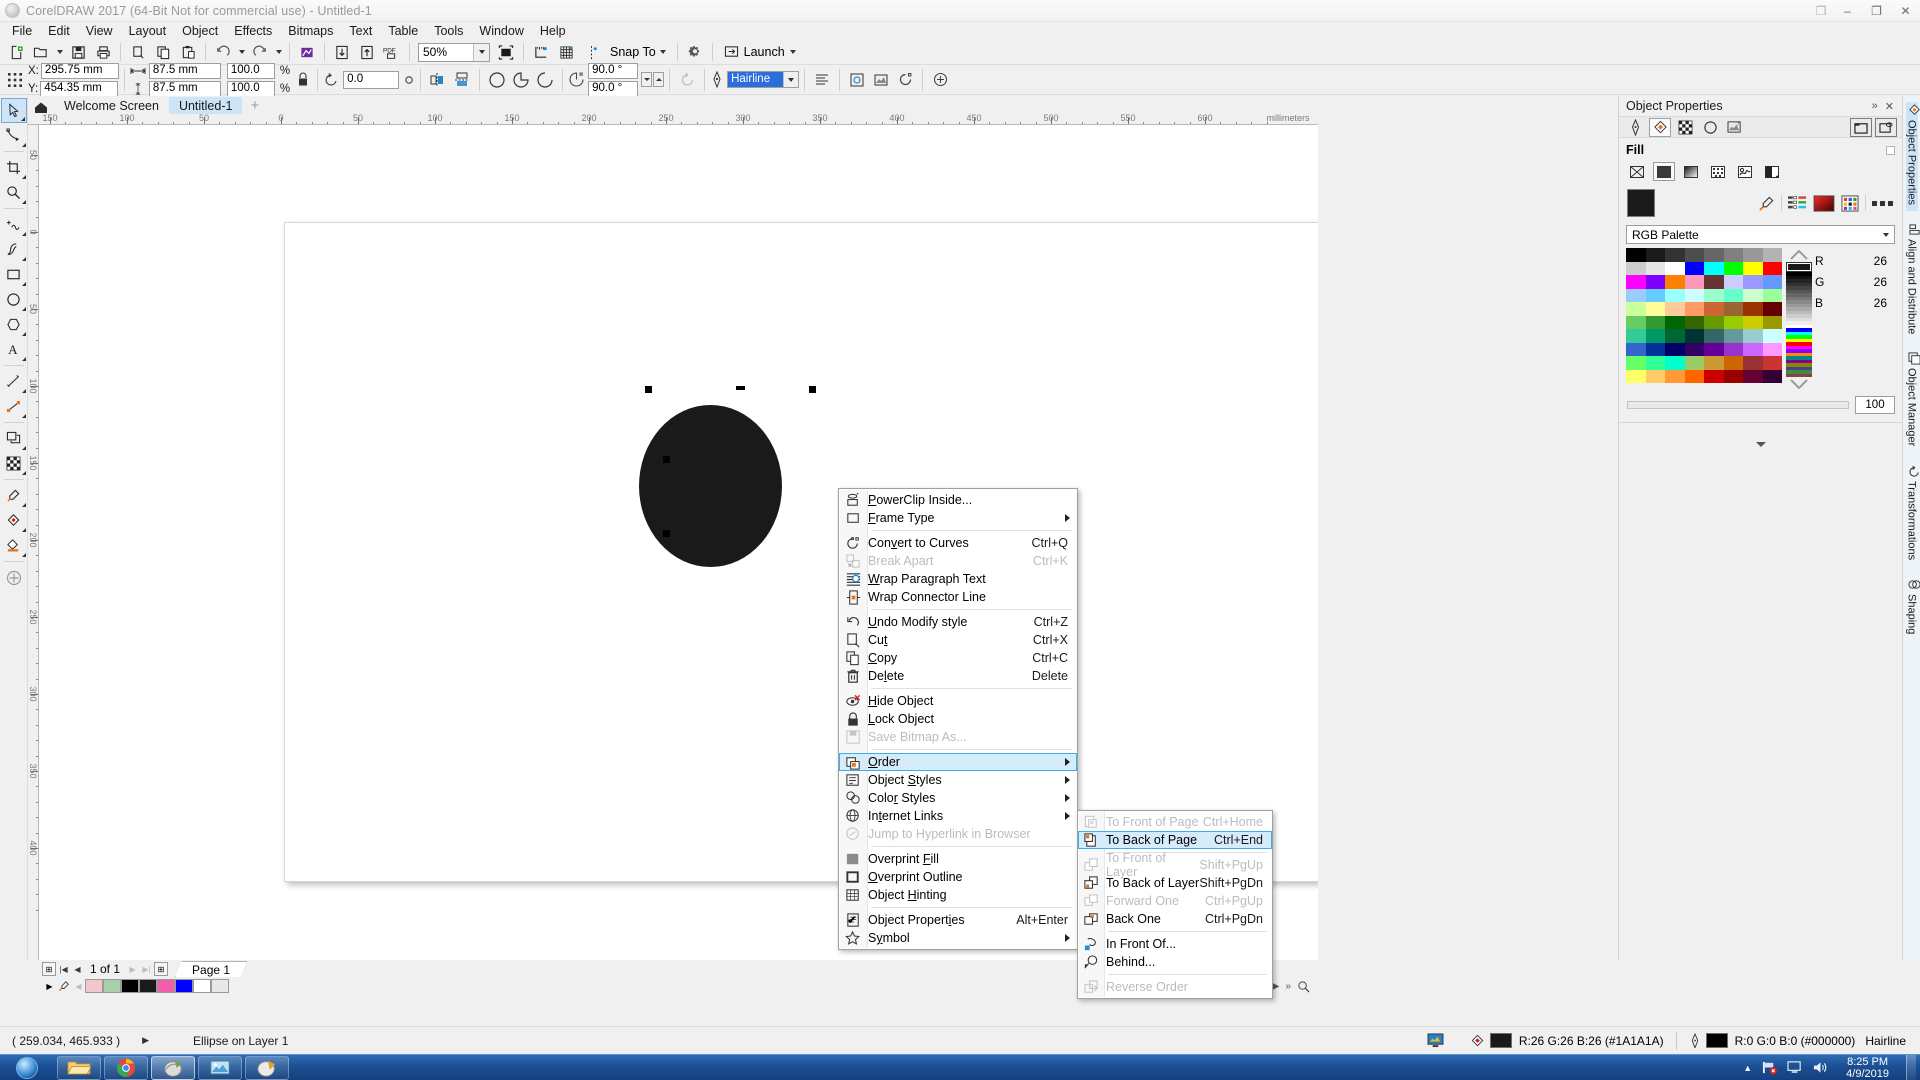 This screenshot has width=1920, height=1080. Describe the element at coordinates (454, 52) in the screenshot. I see `zoom-level-combo: 50%` at that location.